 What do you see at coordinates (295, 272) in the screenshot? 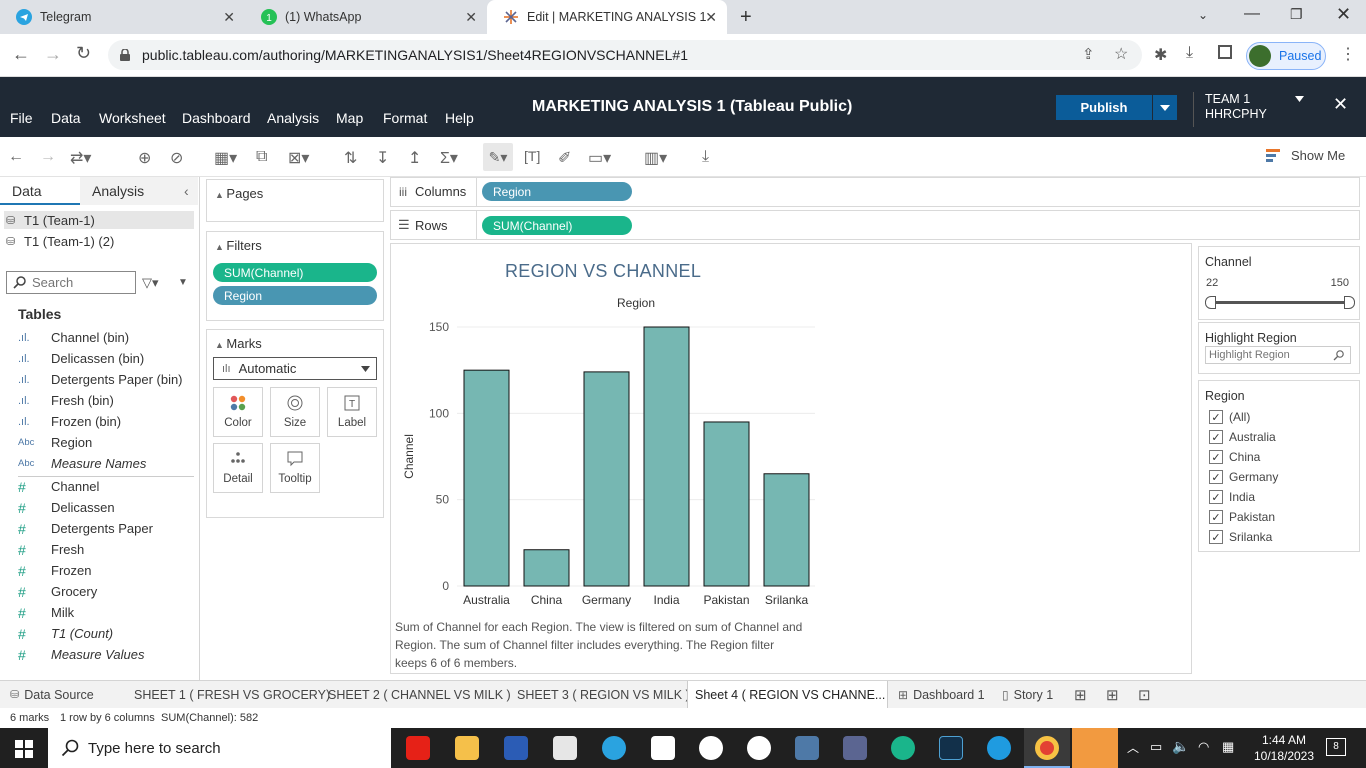
I see `filter-pill-sum-channel: SUM(Channel)` at bounding box center [295, 272].